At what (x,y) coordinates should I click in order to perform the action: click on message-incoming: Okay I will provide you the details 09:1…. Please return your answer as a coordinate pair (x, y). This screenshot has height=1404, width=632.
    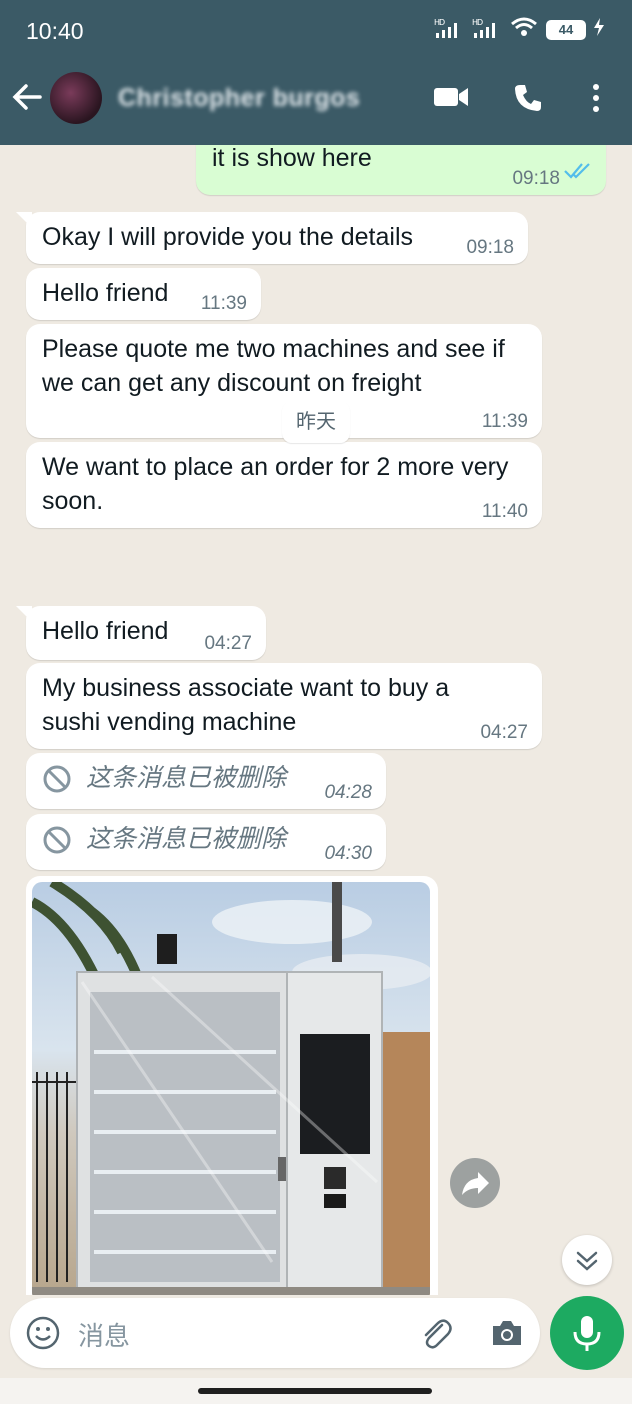
    Looking at the image, I should click on (272, 238).